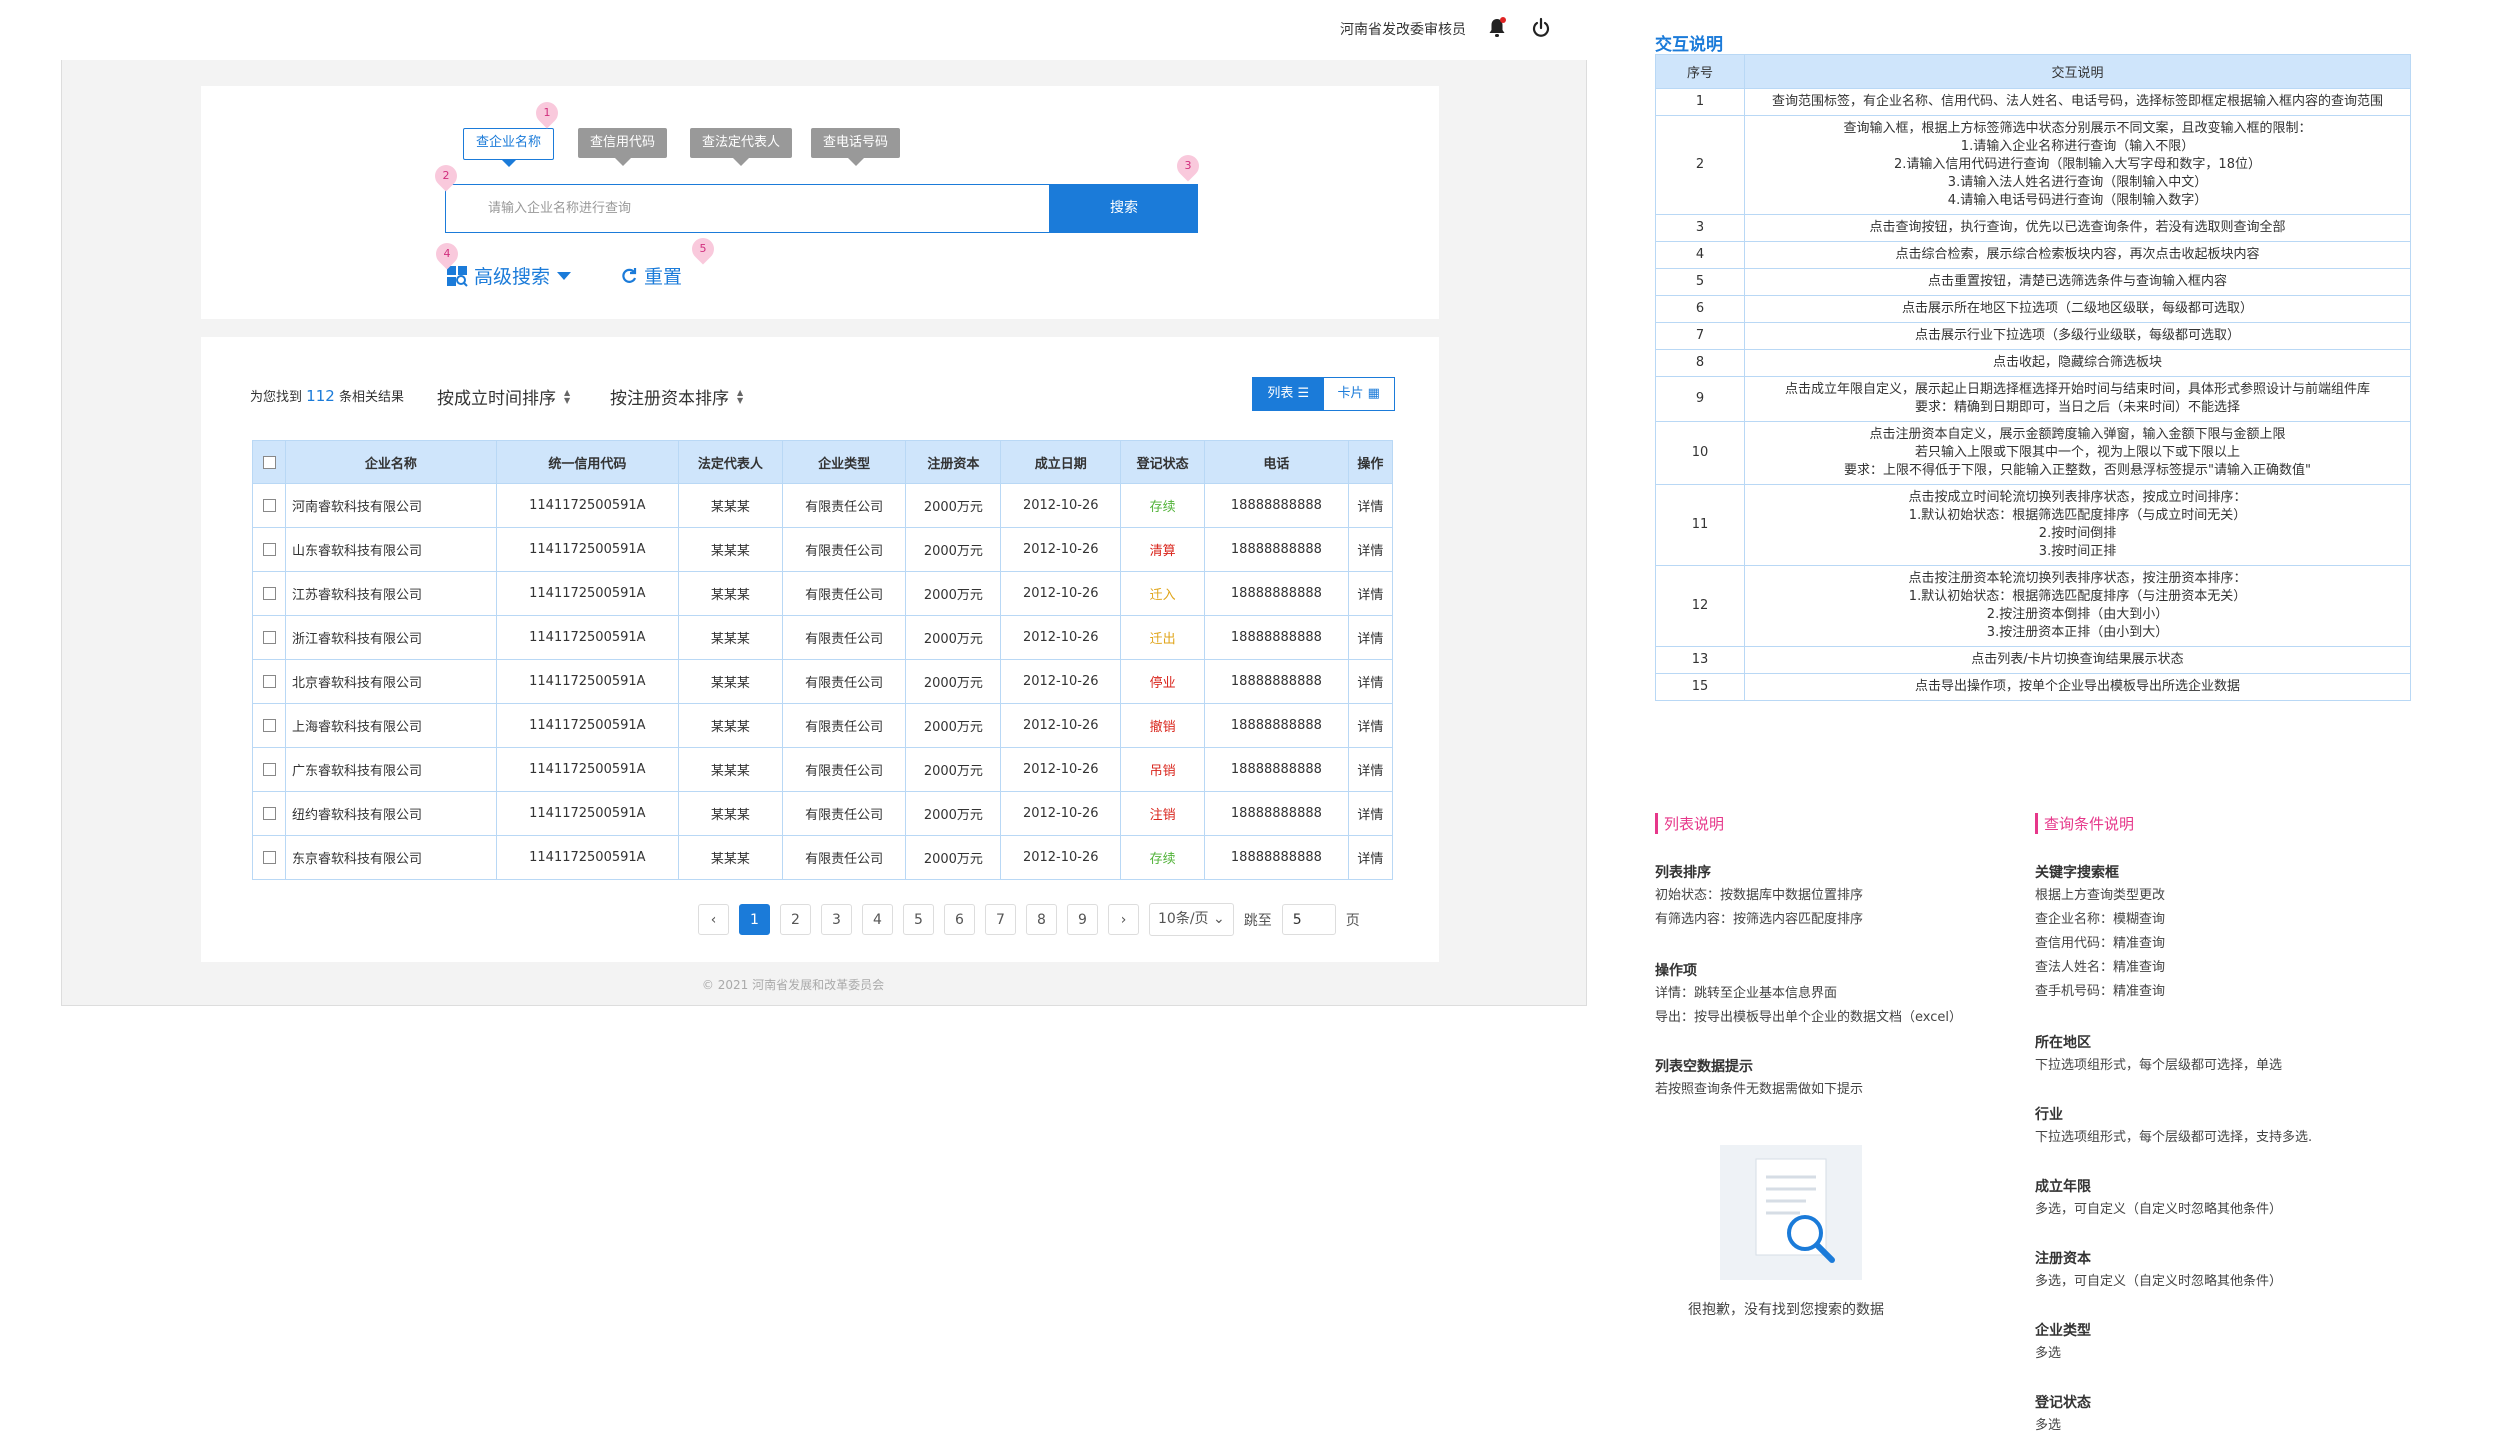 The height and width of the screenshot is (1444, 2494). Describe the element at coordinates (2159, 1209) in the screenshot. I see `note-text: 多选，可自定义（自定义时忽略其他条件）` at that location.